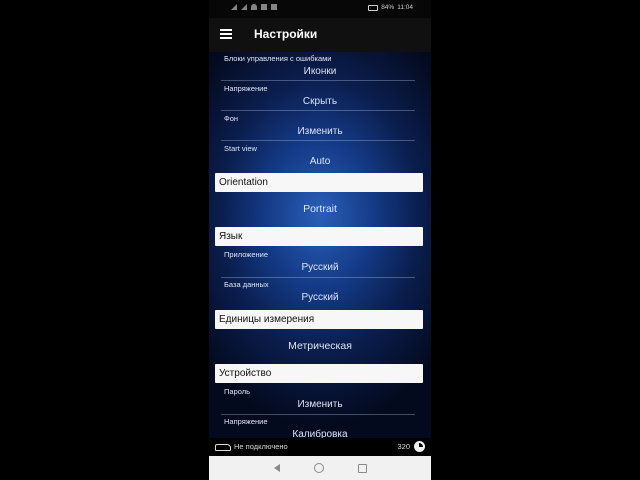  Describe the element at coordinates (237, 391) in the screenshot. I see `setting-label: Пароль` at that location.